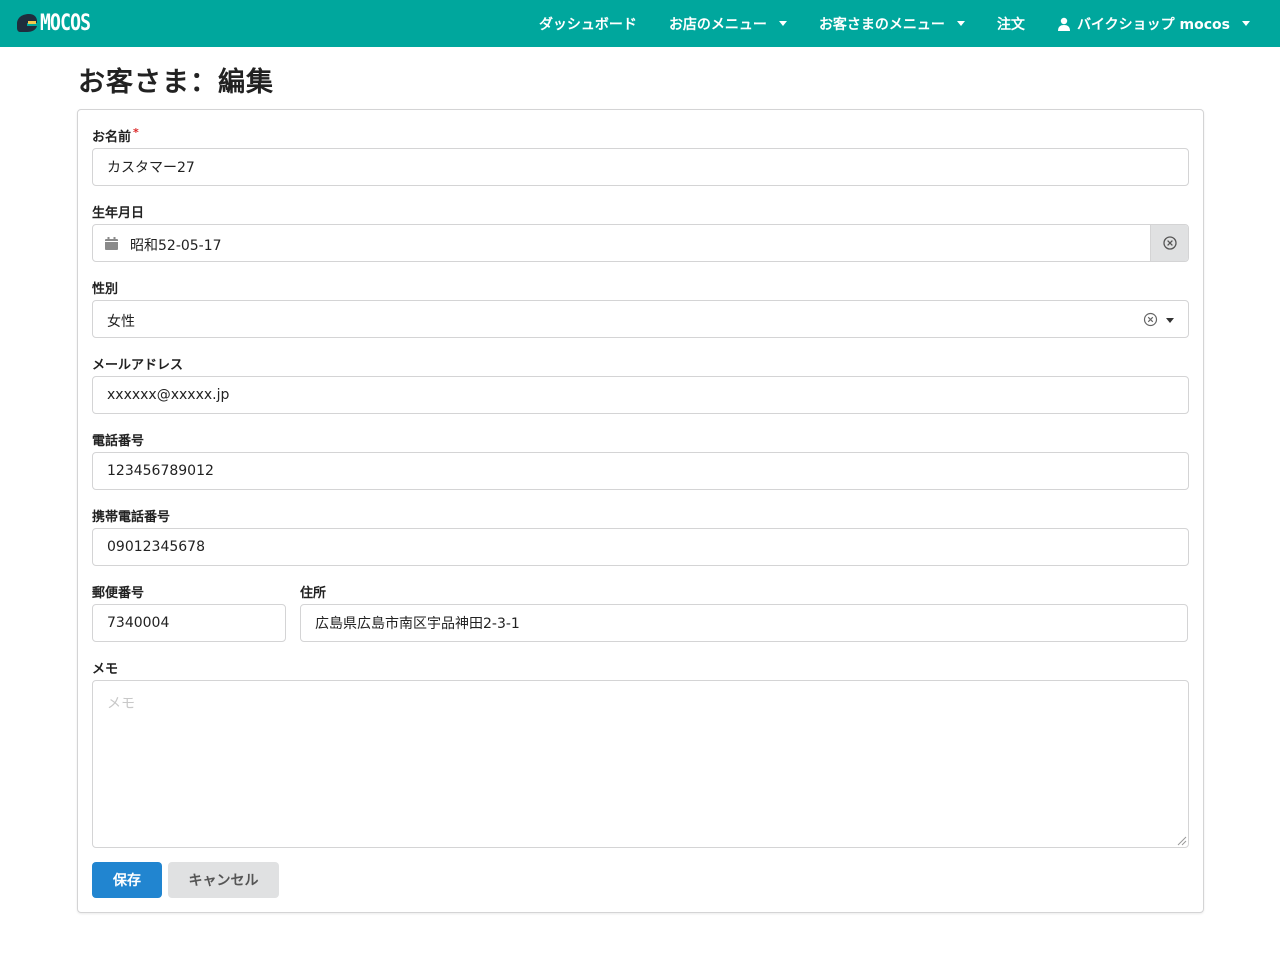 This screenshot has width=1280, height=953. Describe the element at coordinates (640, 471) in the screenshot. I see `phone-input` at that location.